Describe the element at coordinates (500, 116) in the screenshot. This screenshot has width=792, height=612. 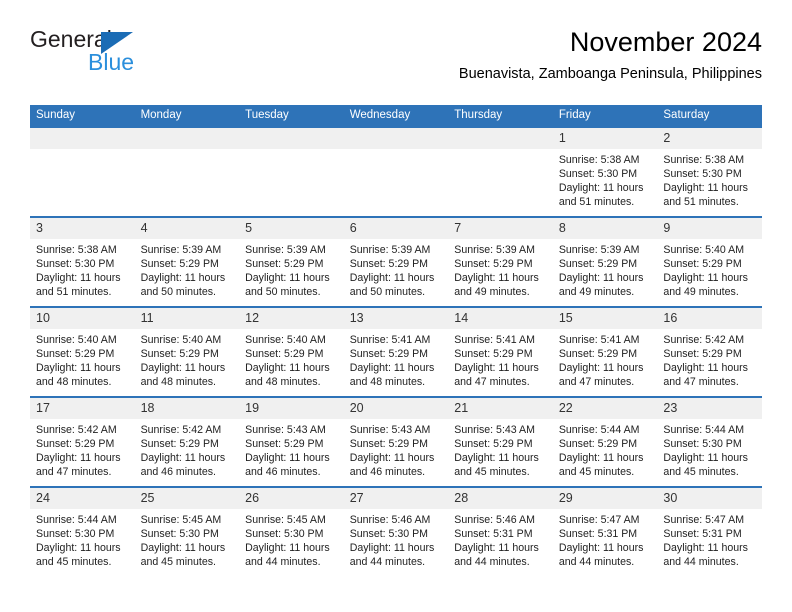
I see `column-header-thursday: Thursday` at that location.